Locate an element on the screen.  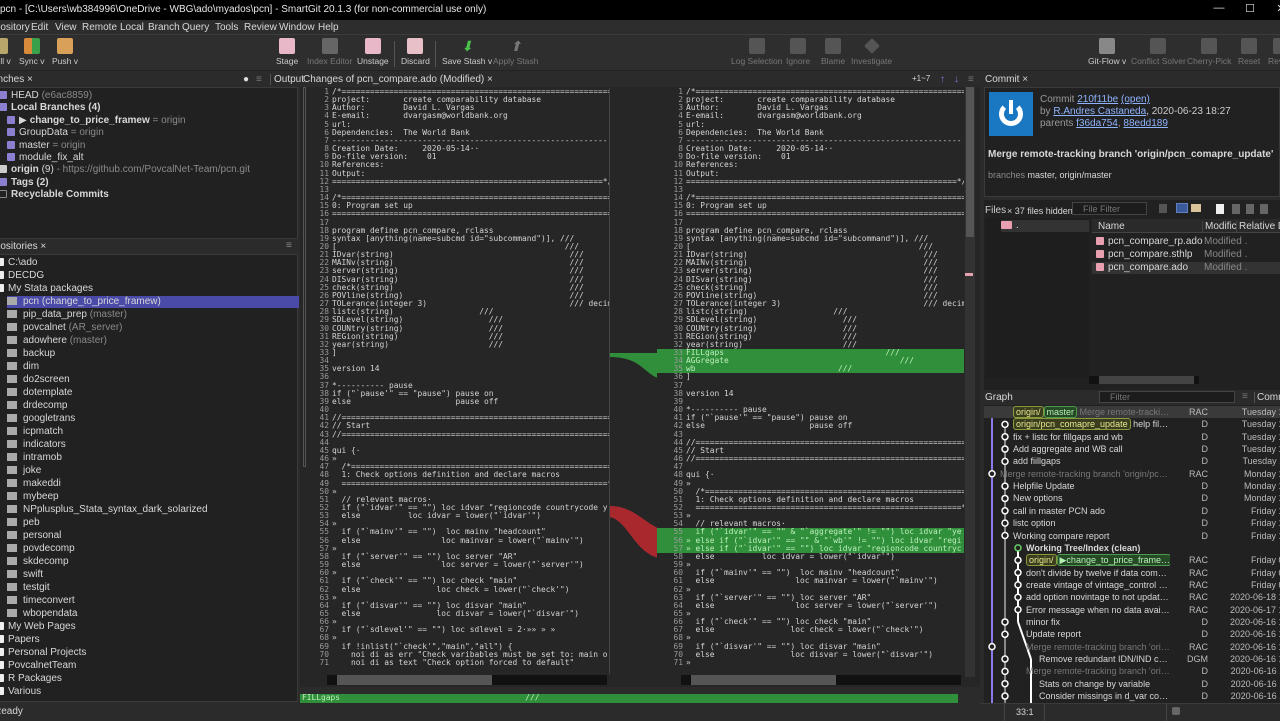
repository-item: pip_data_prep (master) is located at coordinates (67, 315).